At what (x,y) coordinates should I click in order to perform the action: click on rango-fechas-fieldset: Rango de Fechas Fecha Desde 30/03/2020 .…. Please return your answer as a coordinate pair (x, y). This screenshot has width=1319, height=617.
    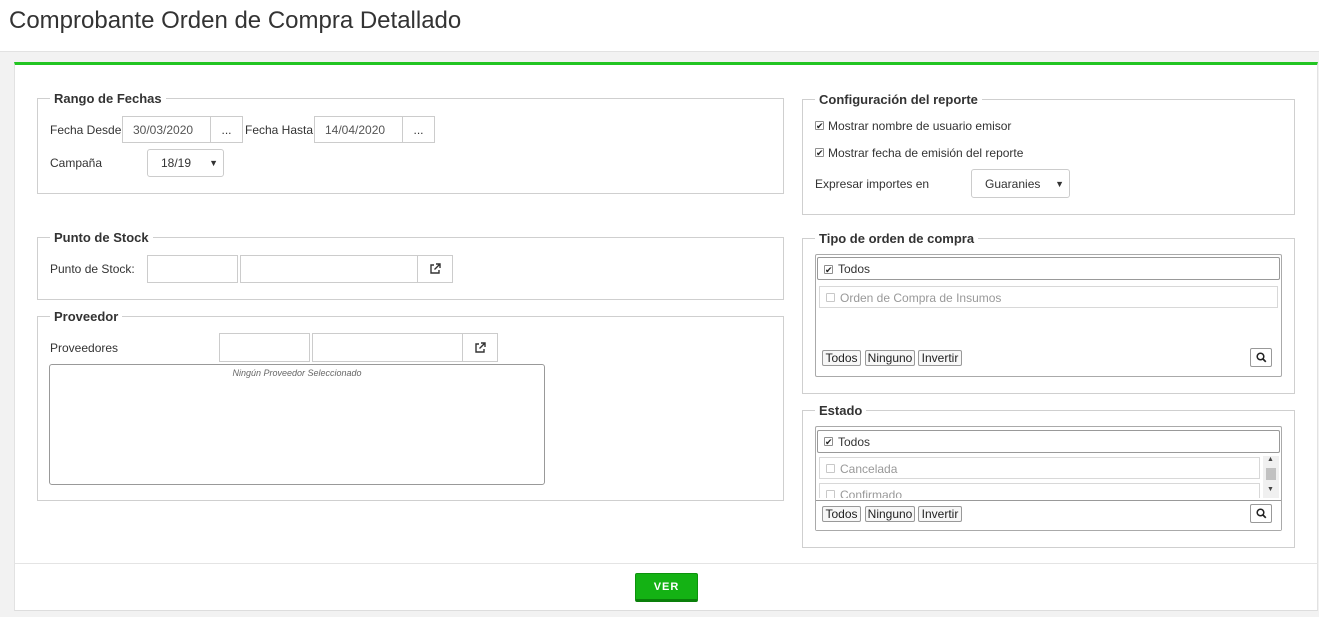
    Looking at the image, I should click on (410, 142).